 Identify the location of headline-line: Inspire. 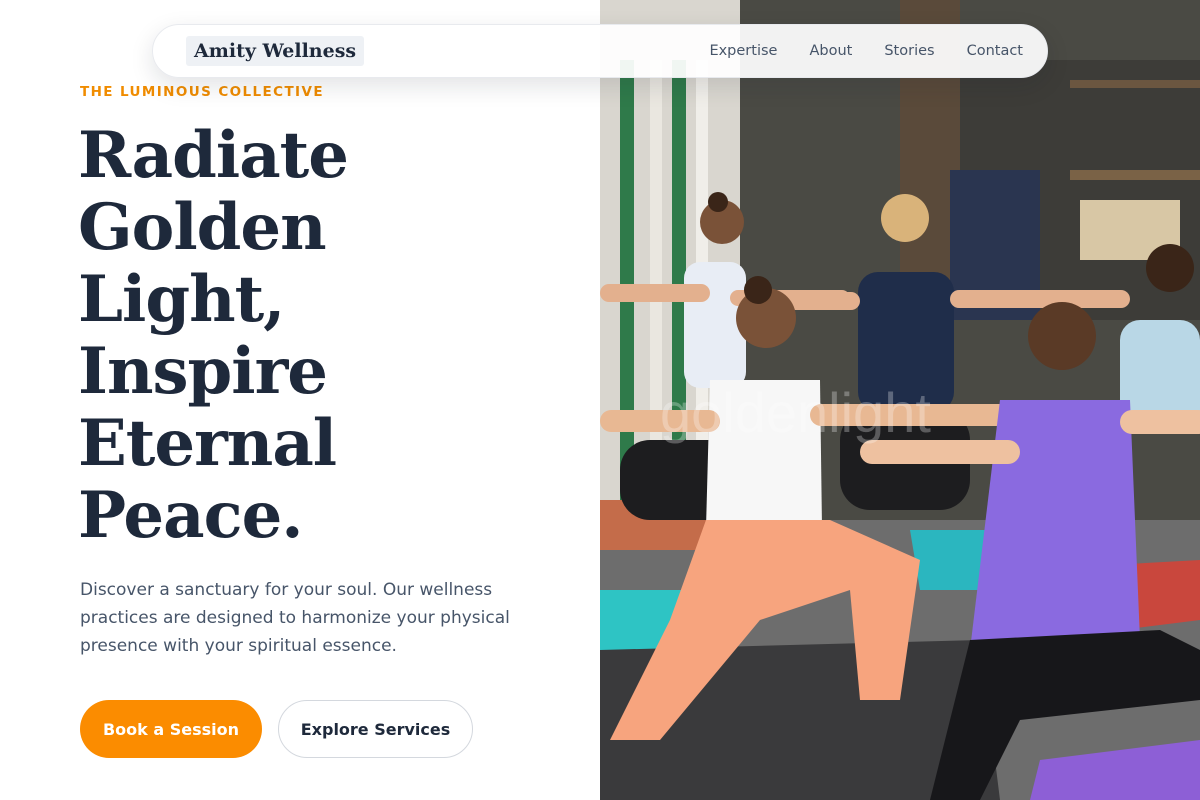
(203, 371).